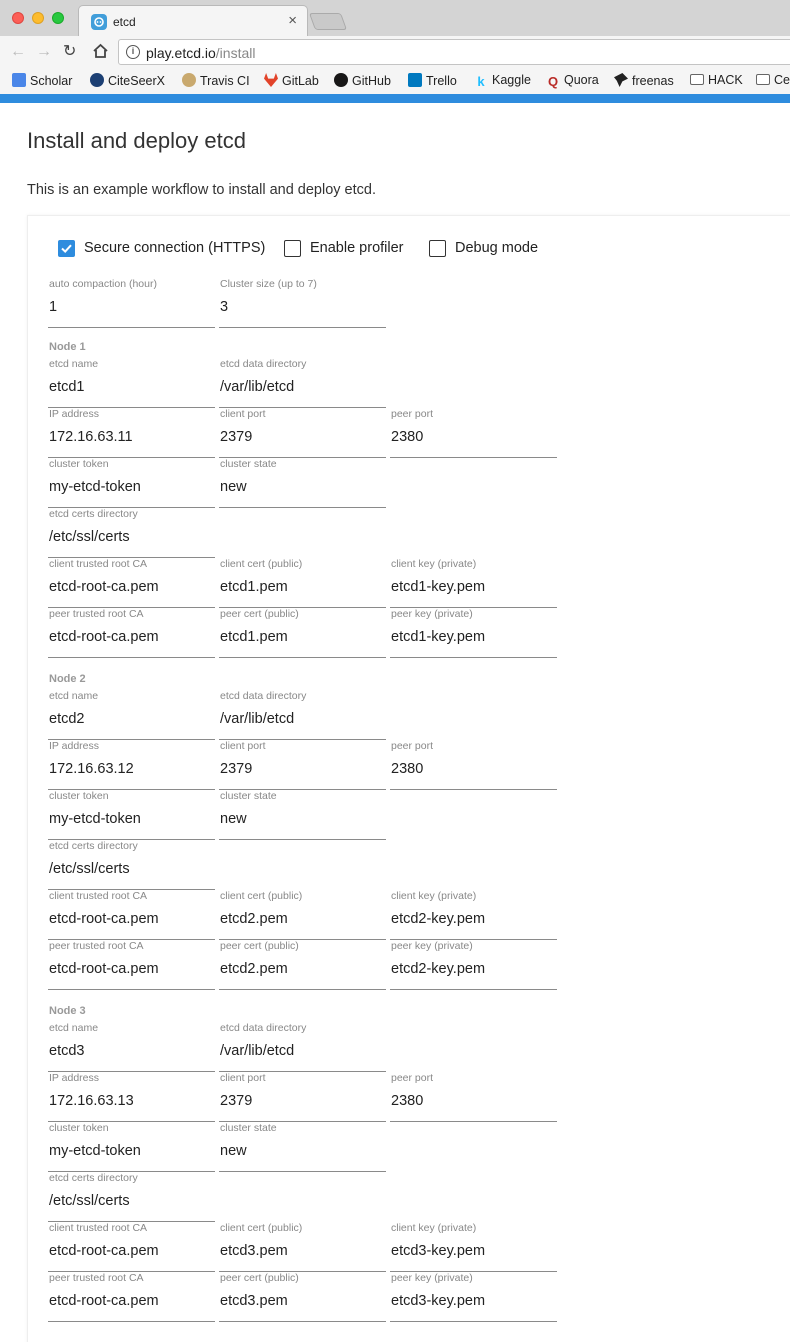 This screenshot has height=1342, width=790. What do you see at coordinates (131, 1197) in the screenshot?
I see `node-3-certs-dir-field: etcd certs directory/etc/ssl/certs` at bounding box center [131, 1197].